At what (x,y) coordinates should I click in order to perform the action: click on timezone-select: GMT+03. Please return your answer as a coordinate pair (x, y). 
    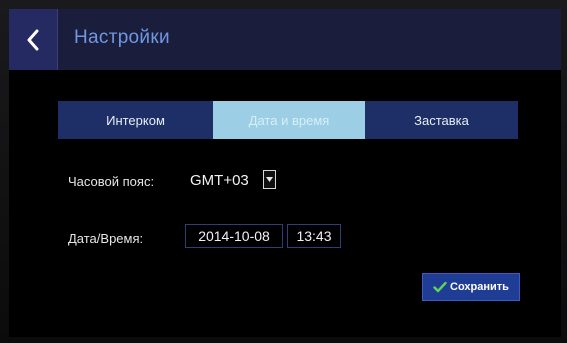
    Looking at the image, I should click on (219, 180).